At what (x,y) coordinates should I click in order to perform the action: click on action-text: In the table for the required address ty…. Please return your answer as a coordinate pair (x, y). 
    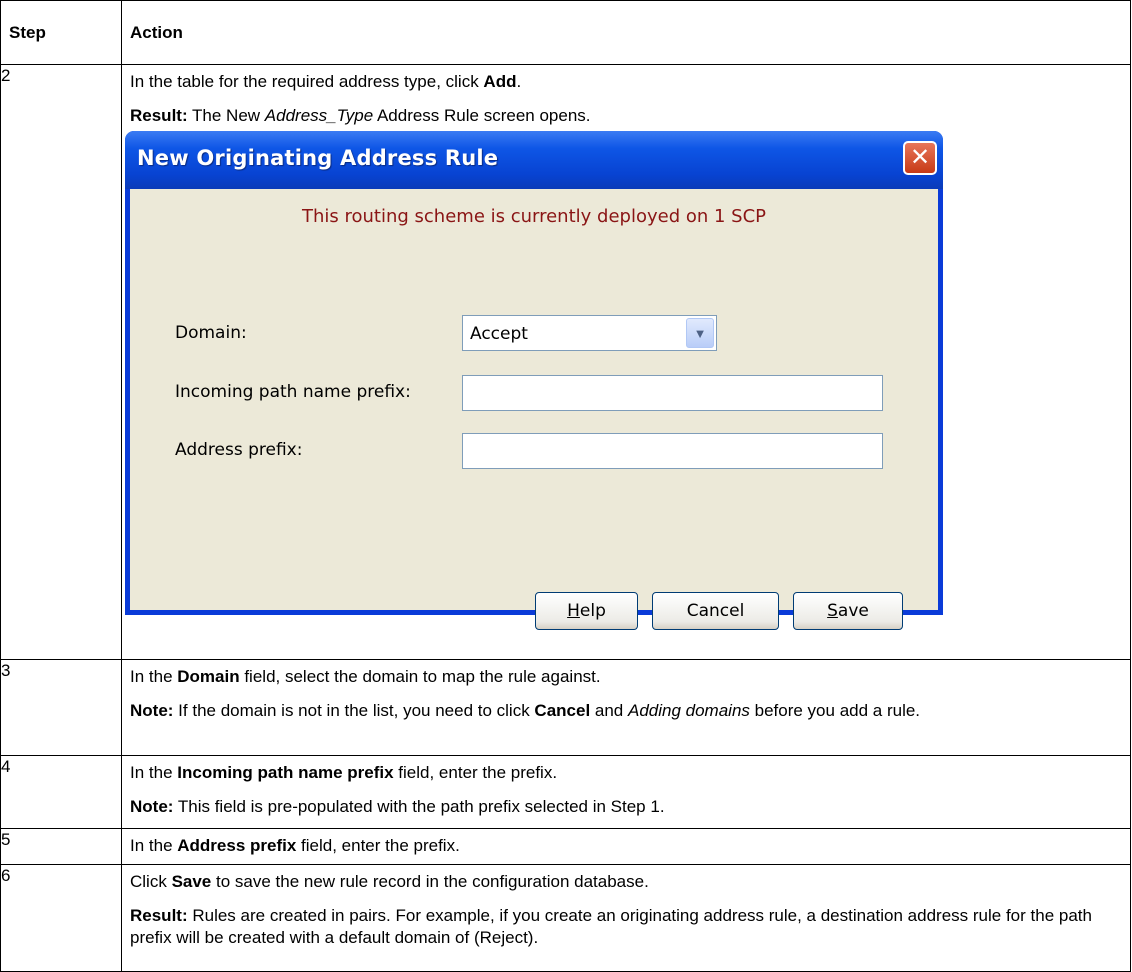
    Looking at the image, I should click on (326, 81).